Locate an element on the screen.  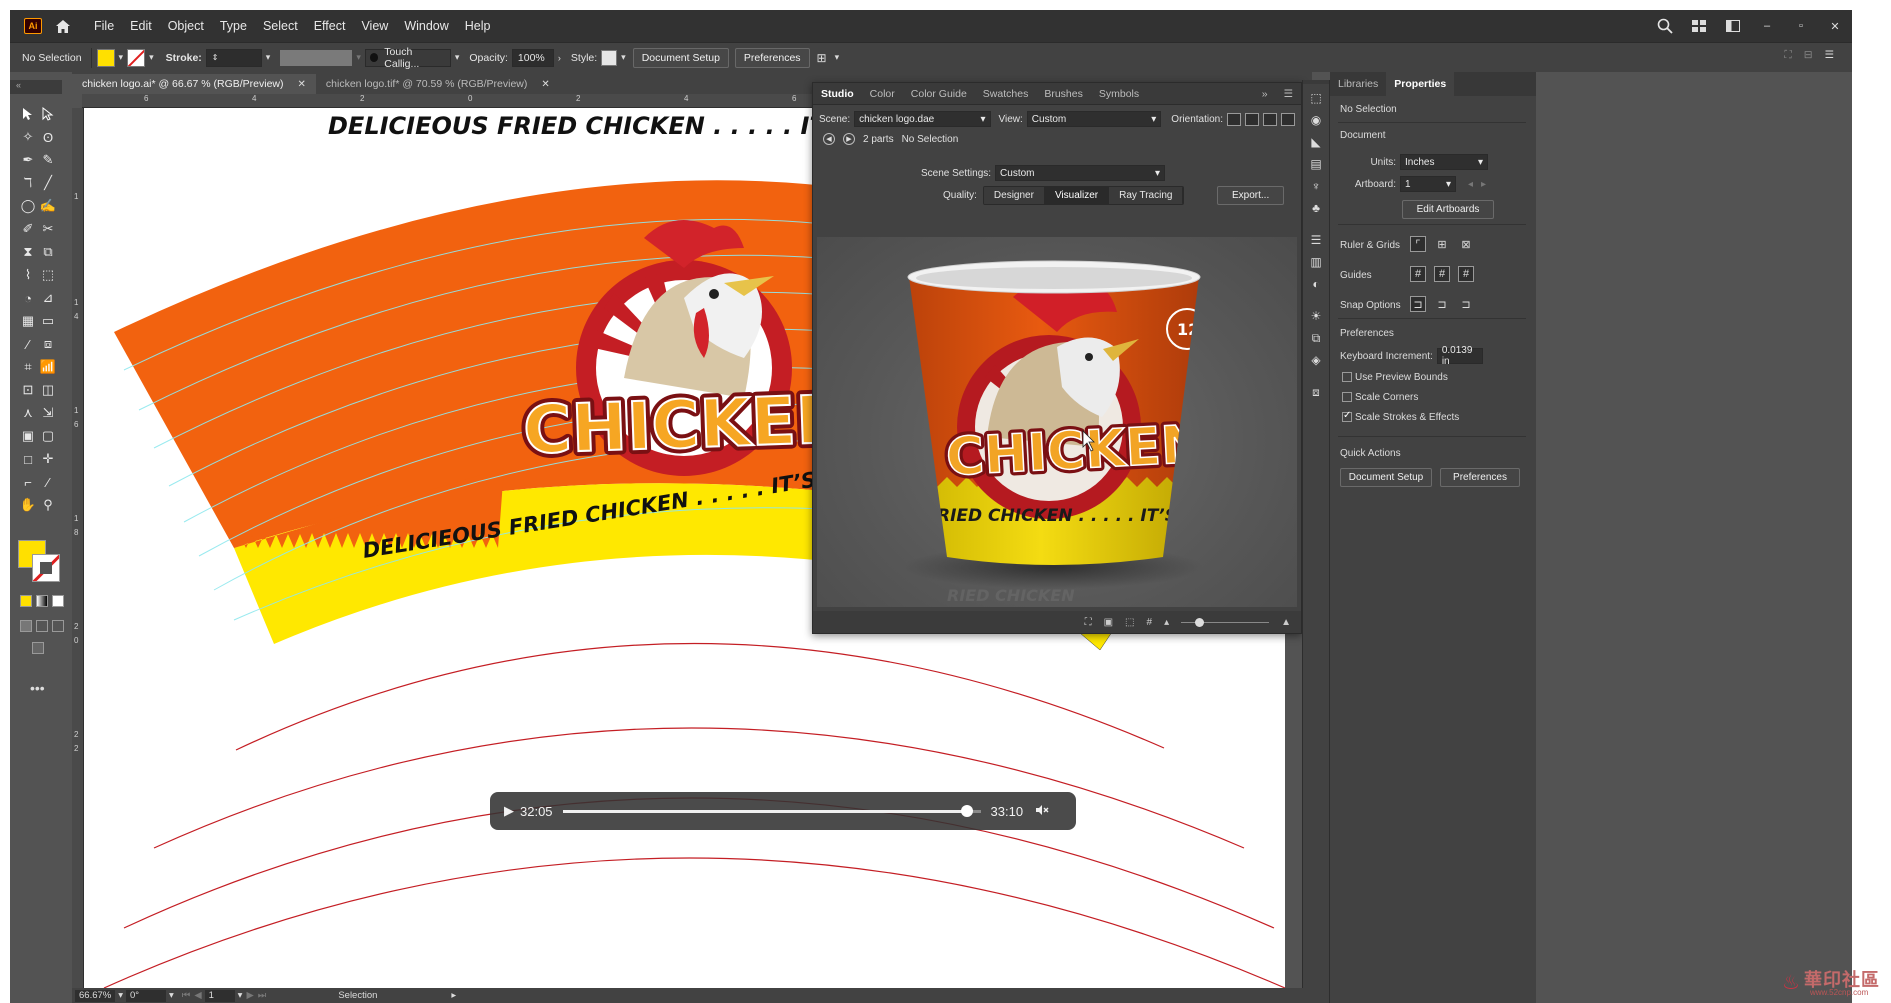
orientation-front-icon is located at coordinates (1234, 119).